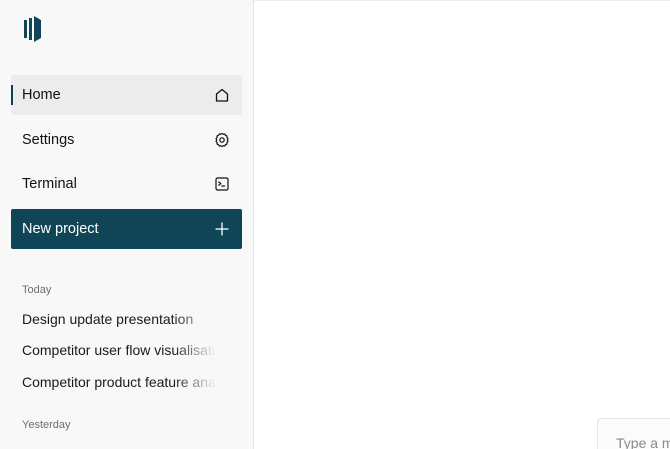 The height and width of the screenshot is (449, 670). I want to click on sidebar-item-label: Settings, so click(48, 140).